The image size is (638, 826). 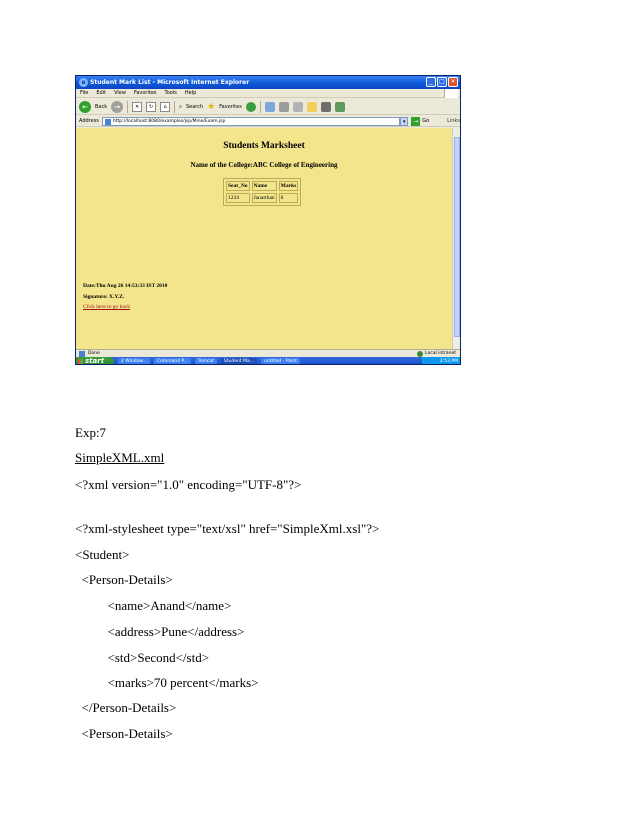 I want to click on date-text: Date:Thu Aug 26 14:53:33 IST 2010, so click(x=125, y=286).